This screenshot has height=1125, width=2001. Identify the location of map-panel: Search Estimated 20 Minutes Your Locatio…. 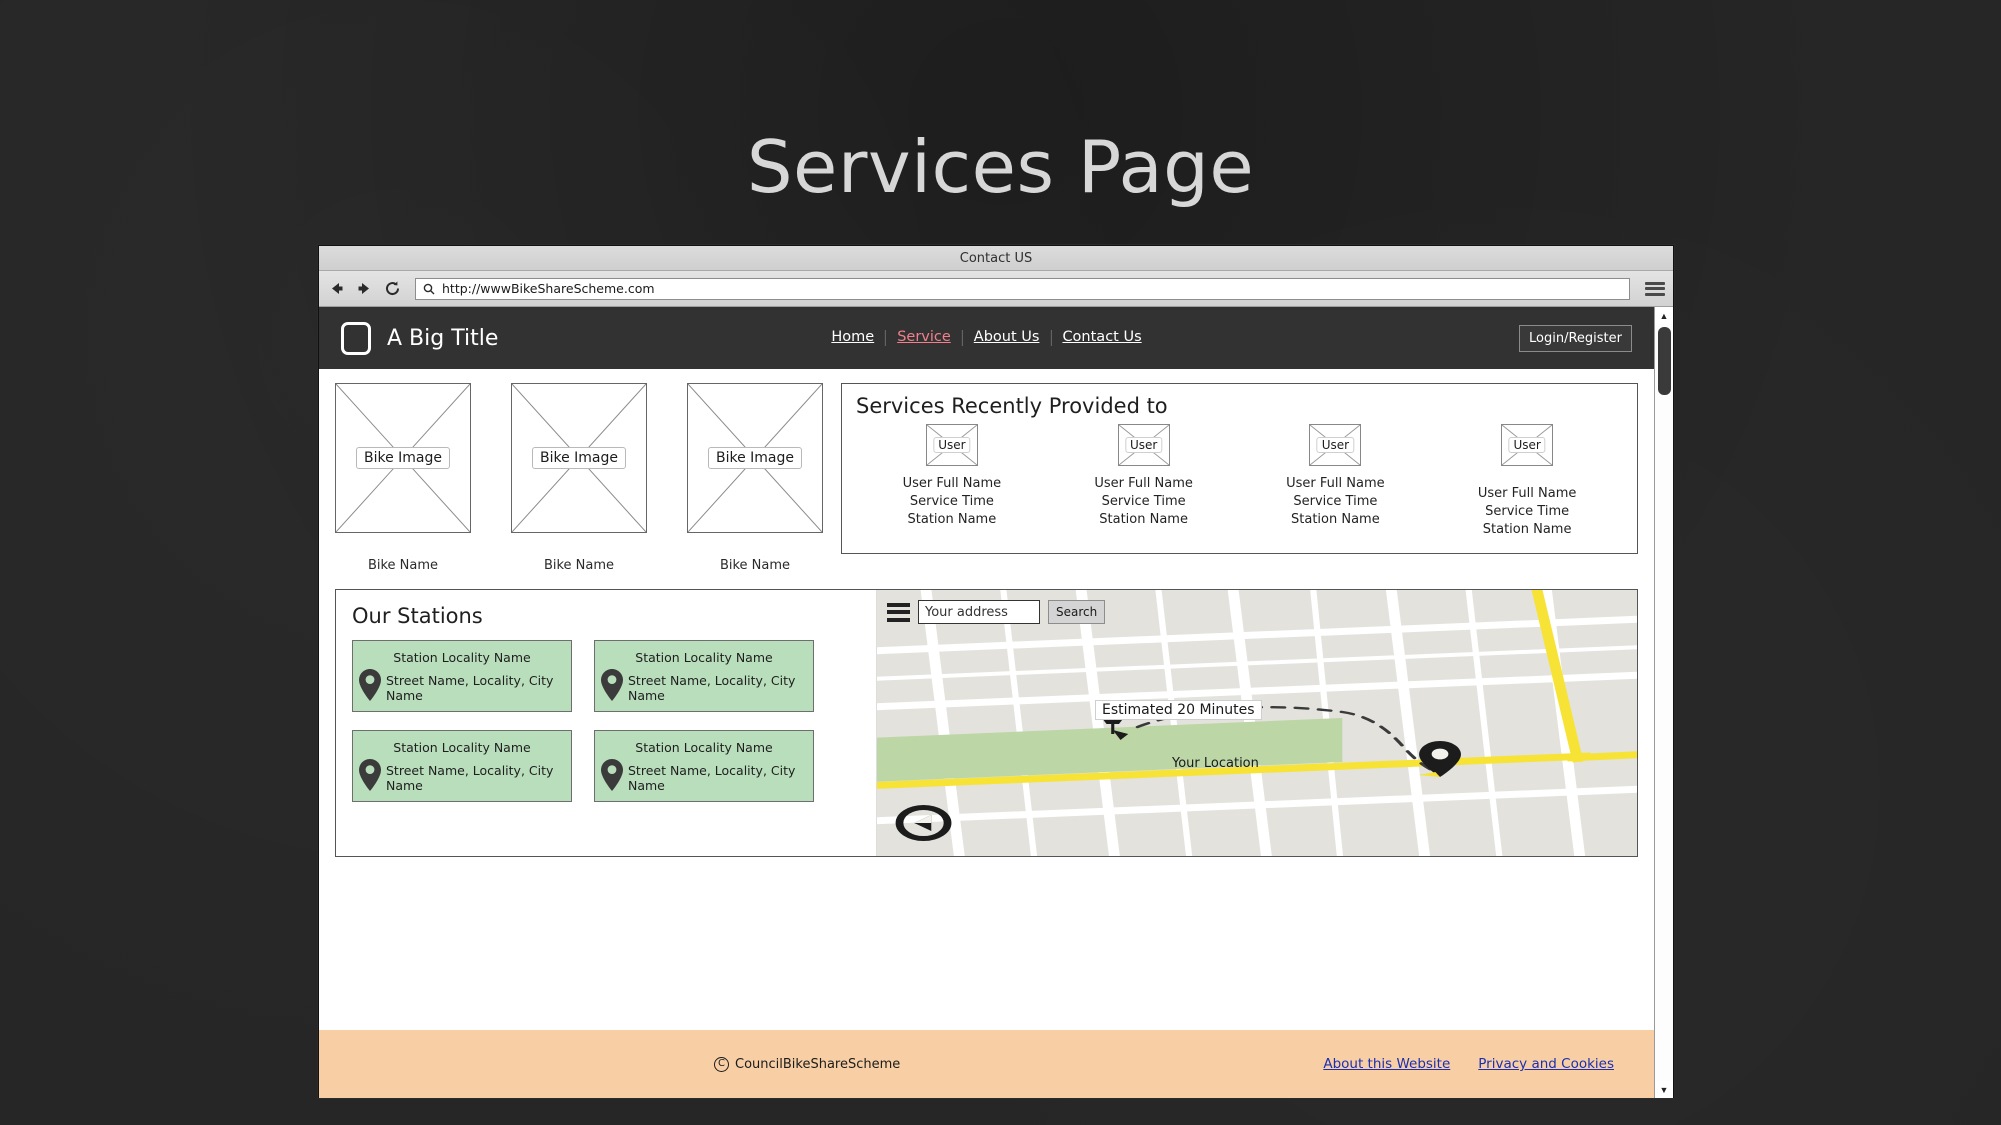
(1256, 723).